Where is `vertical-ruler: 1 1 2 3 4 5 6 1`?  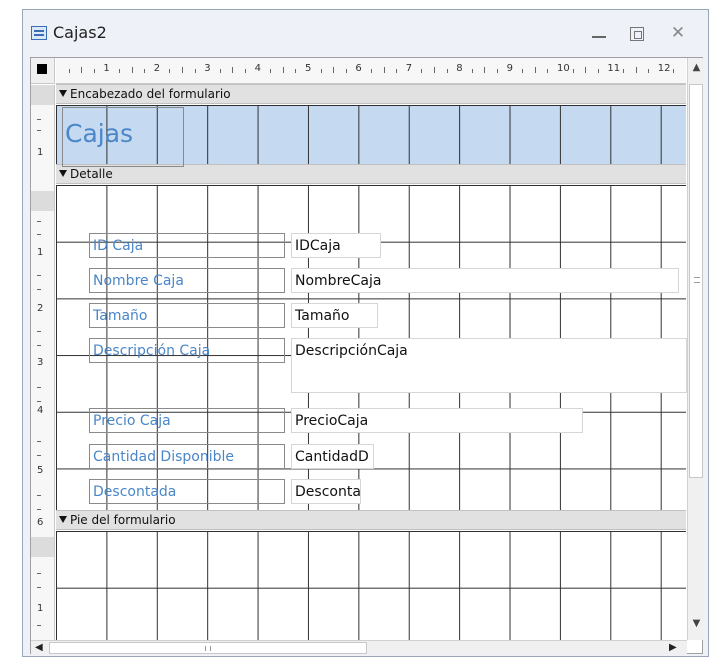 vertical-ruler: 1 1 2 3 4 5 6 1 is located at coordinates (43, 362).